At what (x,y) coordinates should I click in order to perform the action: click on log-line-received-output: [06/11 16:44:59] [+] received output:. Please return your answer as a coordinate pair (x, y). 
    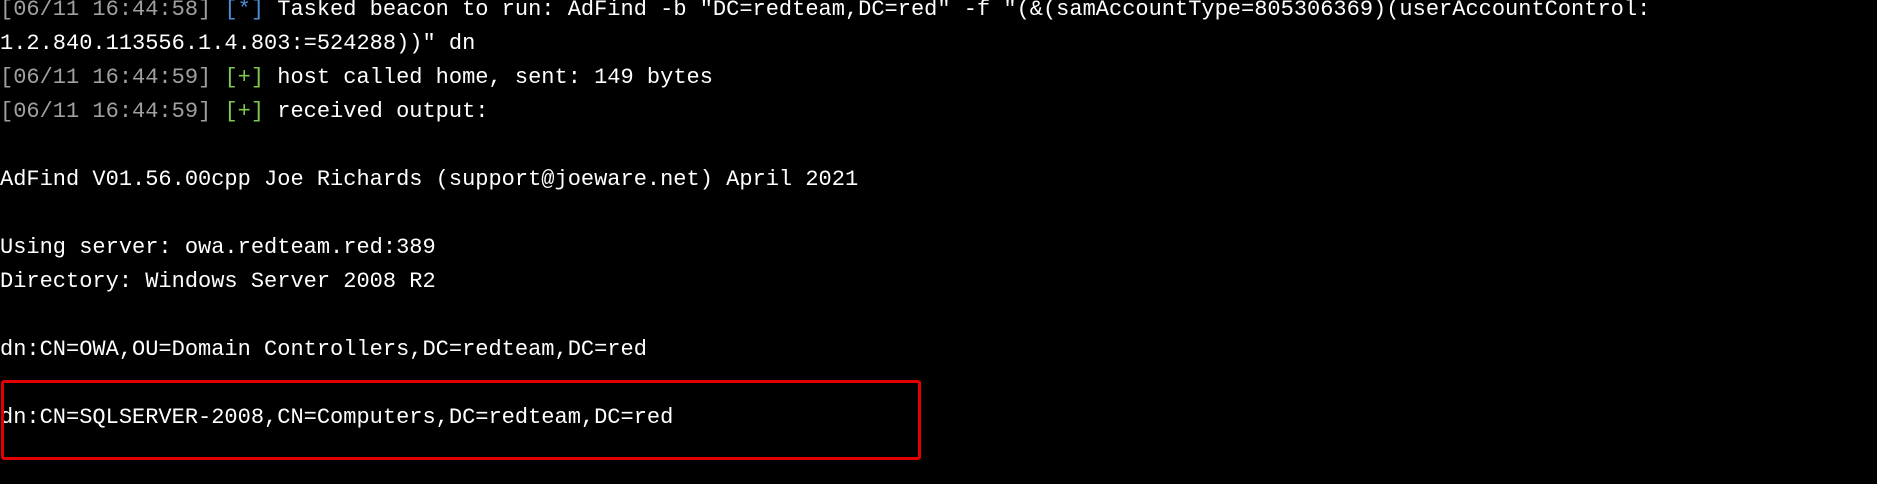
    Looking at the image, I should click on (244, 112).